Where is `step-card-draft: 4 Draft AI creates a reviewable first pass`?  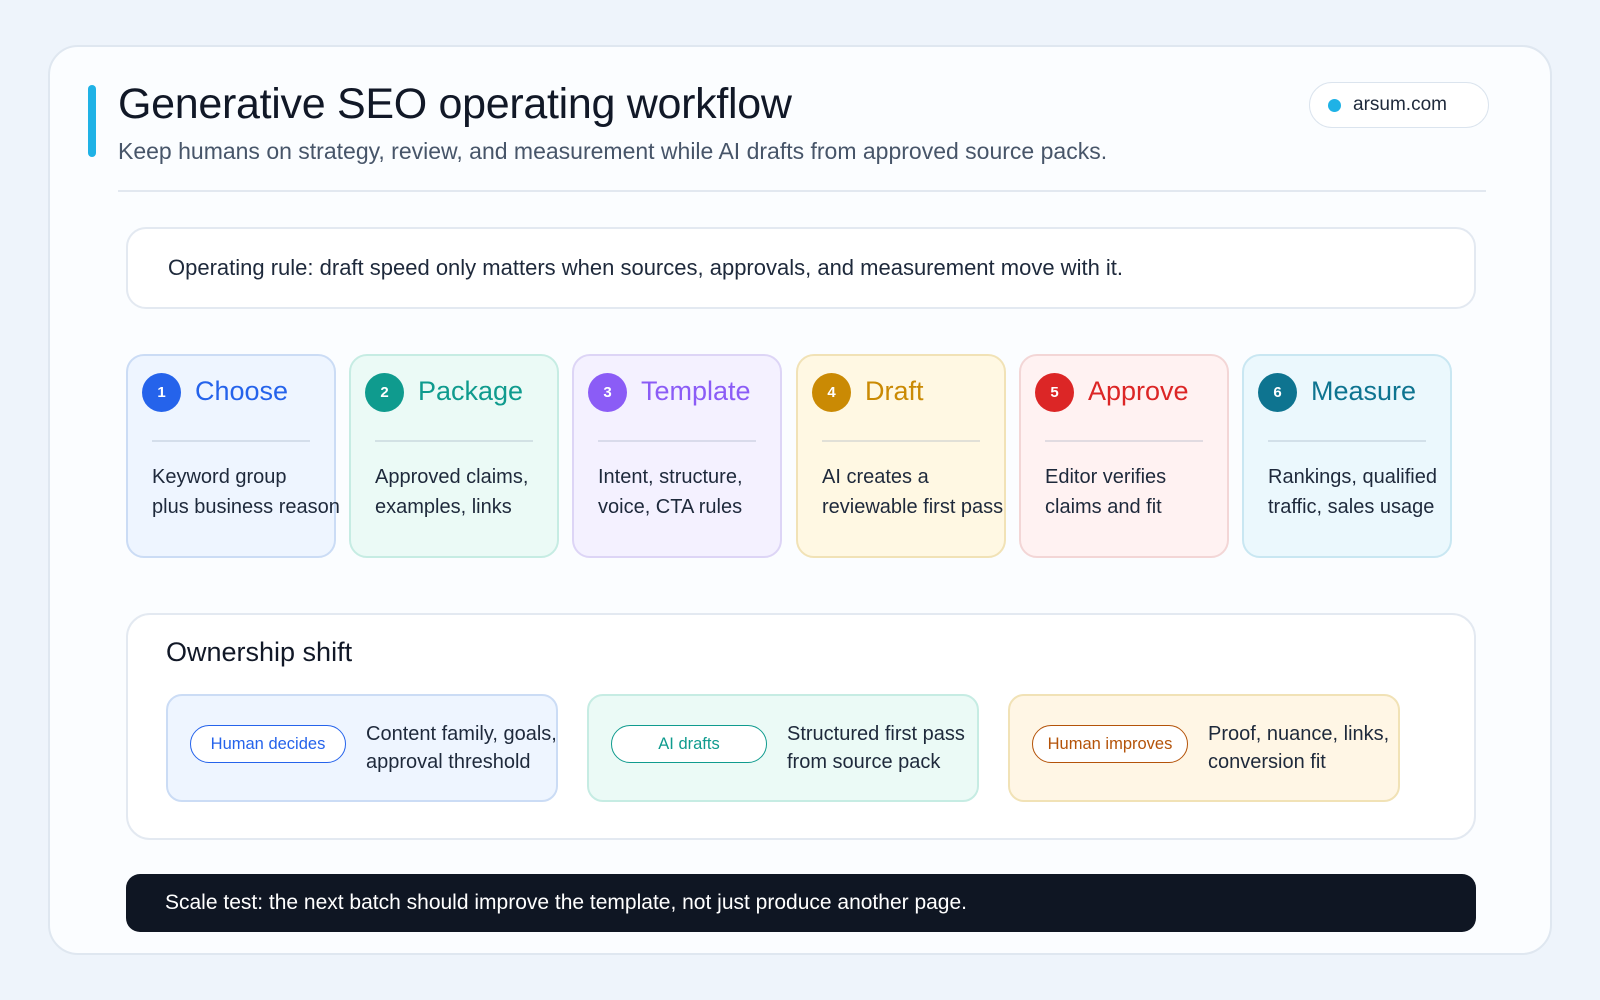 step-card-draft: 4 Draft AI creates a reviewable first pass is located at coordinates (901, 456).